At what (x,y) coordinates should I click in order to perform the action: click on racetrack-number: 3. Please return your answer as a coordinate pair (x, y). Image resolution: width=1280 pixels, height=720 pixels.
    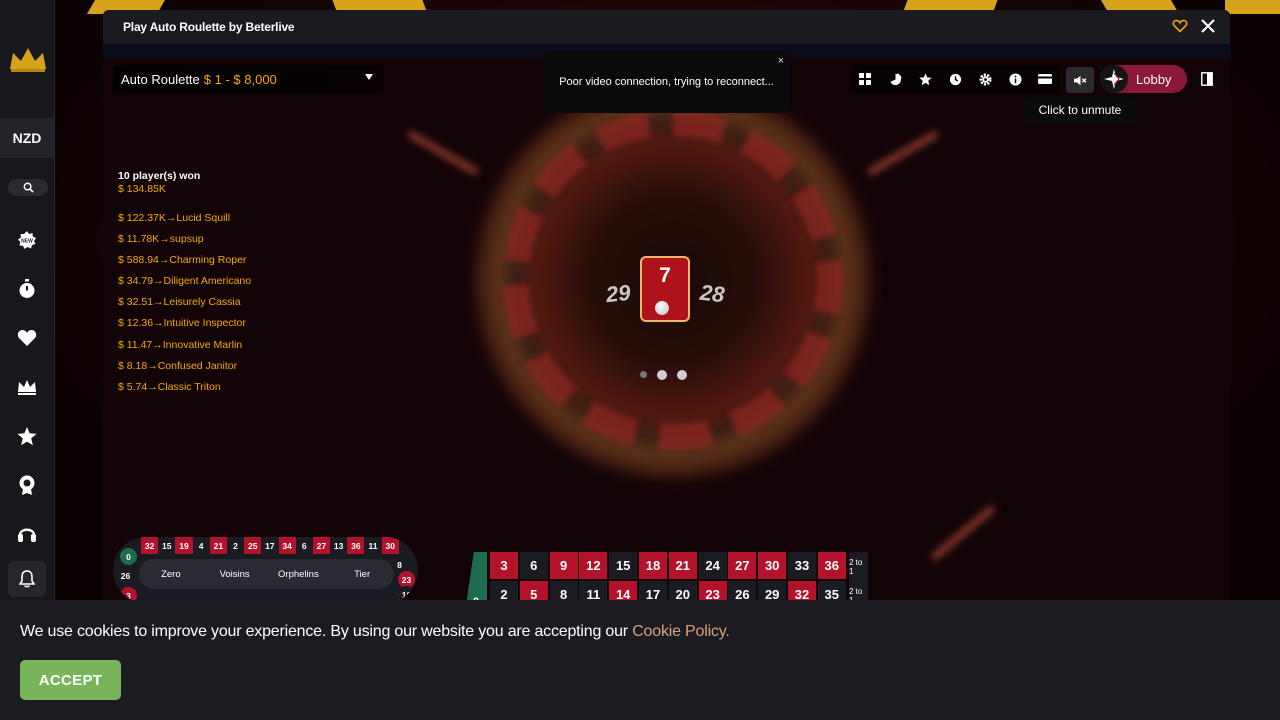
    Looking at the image, I should click on (128, 593).